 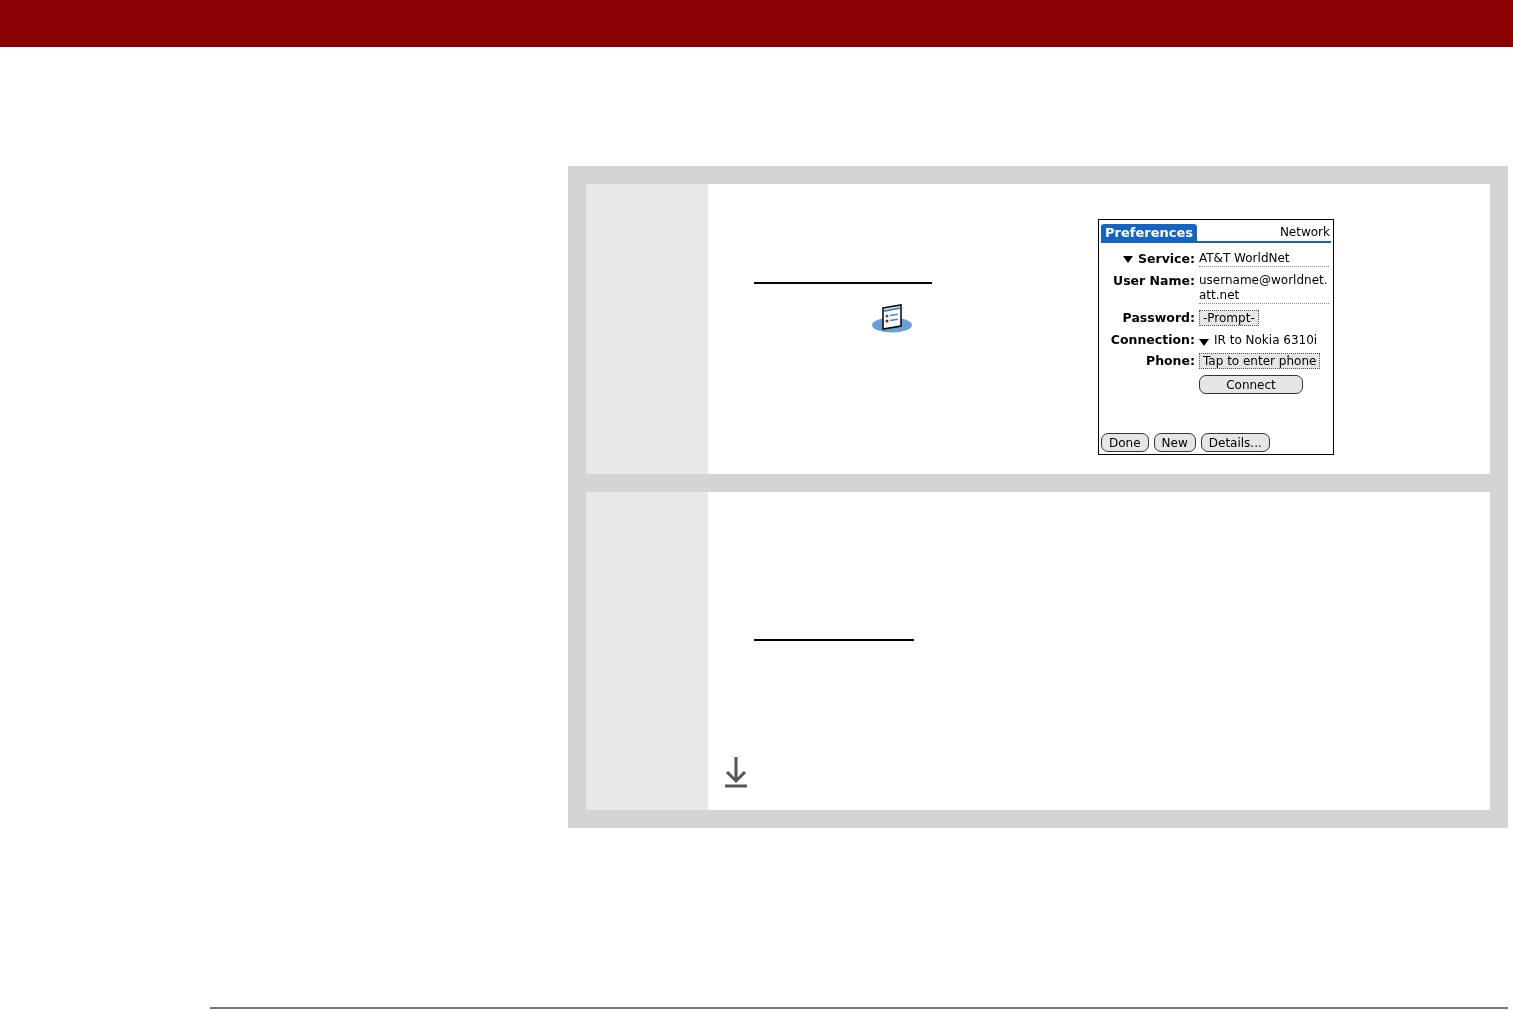 What do you see at coordinates (1264, 339) in the screenshot?
I see `connection-picker: IR to Nokia 6310i` at bounding box center [1264, 339].